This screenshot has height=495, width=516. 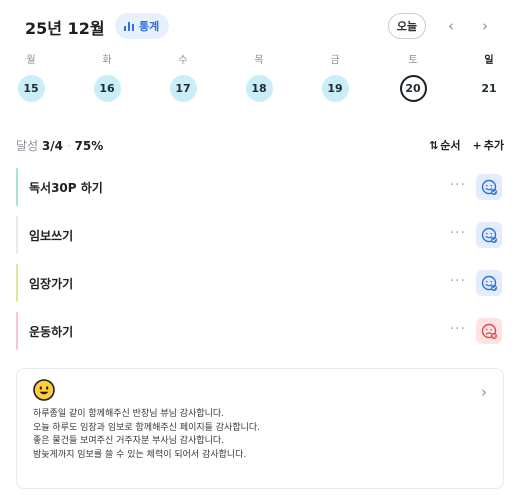 I want to click on day-tue: 화 16, so click(x=107, y=76).